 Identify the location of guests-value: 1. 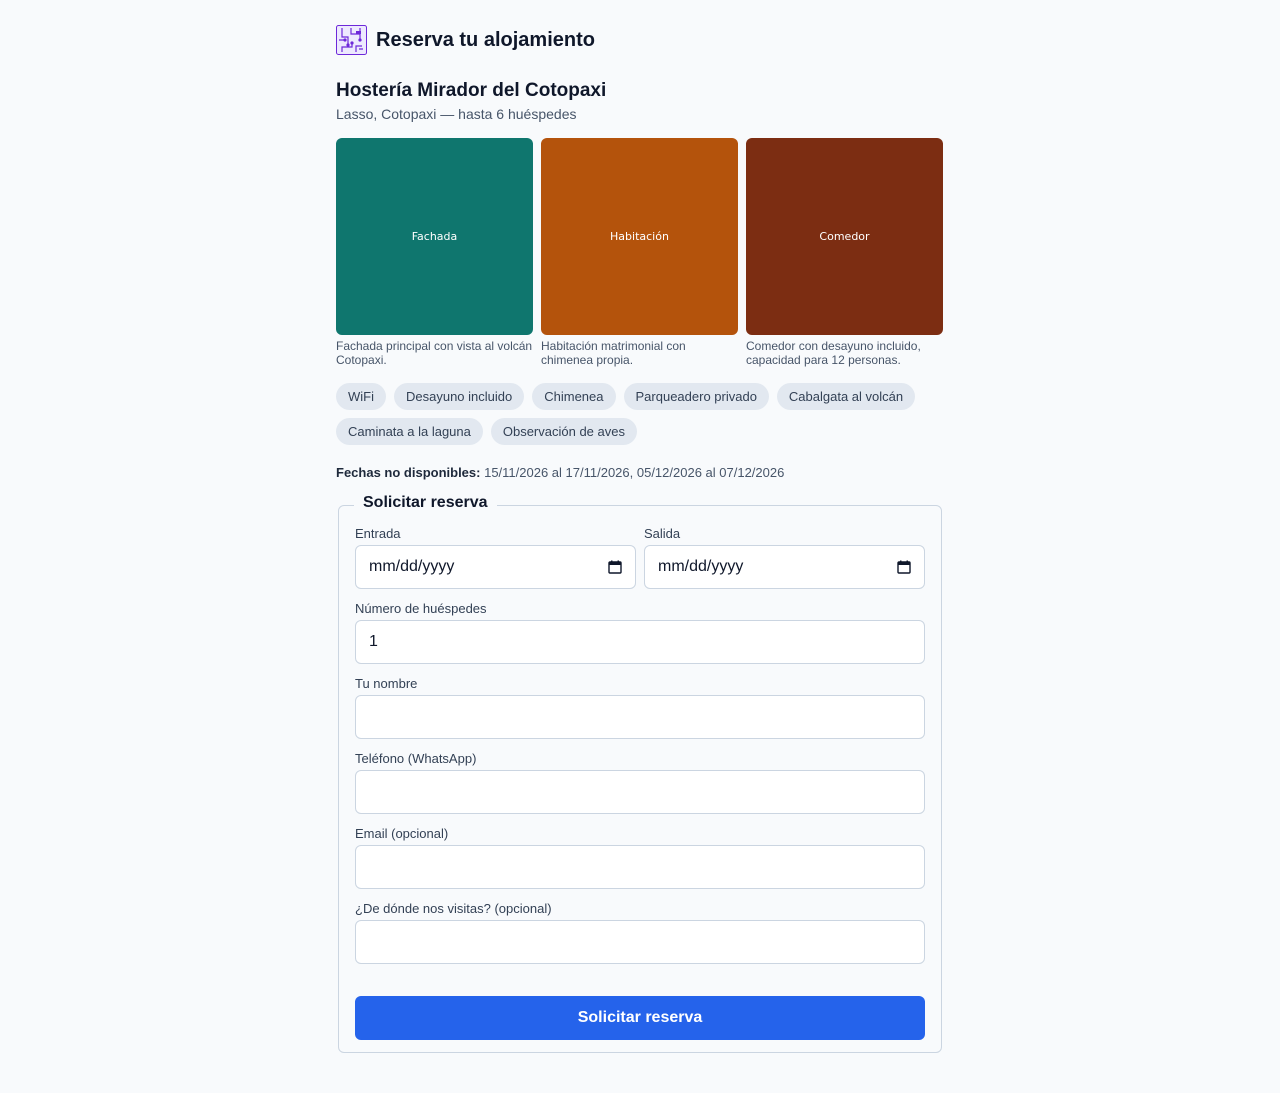
(373, 641).